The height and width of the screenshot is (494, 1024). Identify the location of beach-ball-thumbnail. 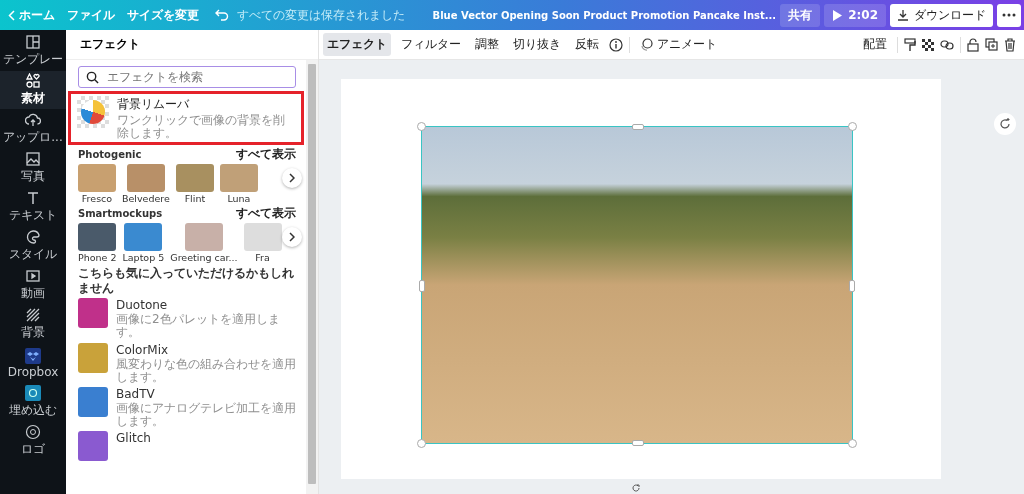
(93, 112).